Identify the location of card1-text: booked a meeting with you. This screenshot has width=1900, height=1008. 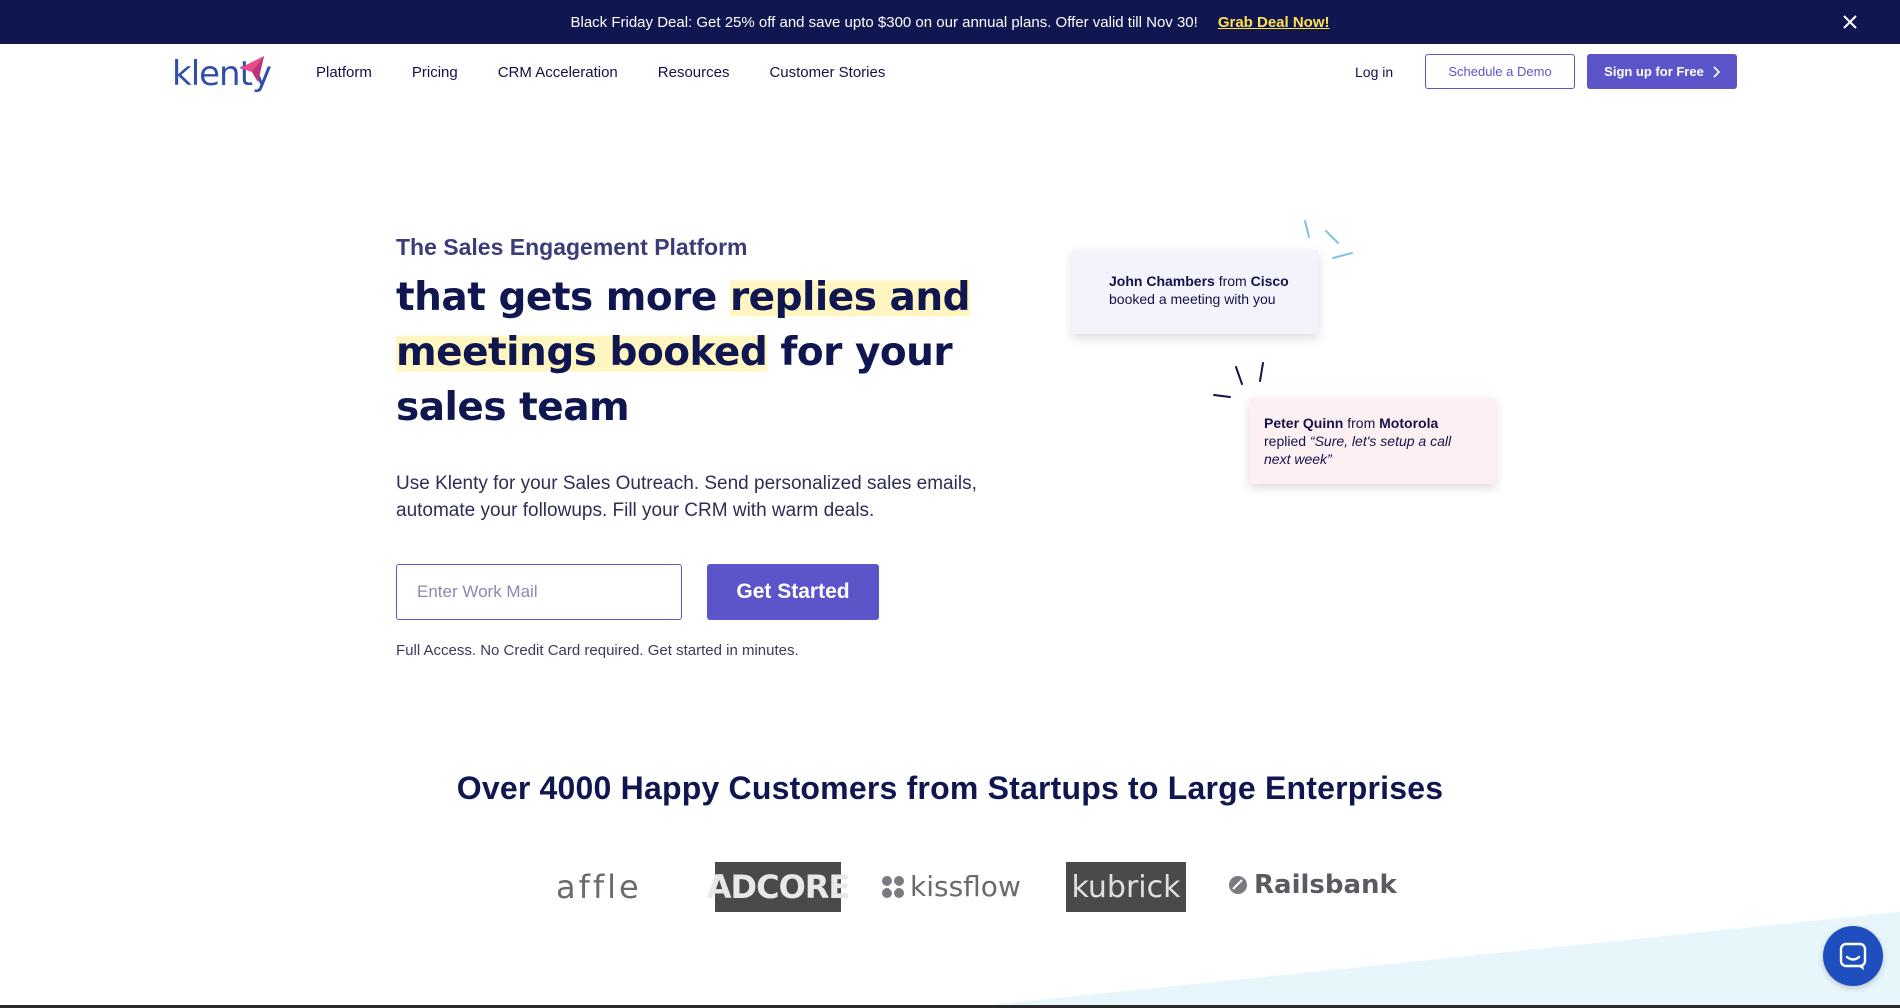
(1192, 299).